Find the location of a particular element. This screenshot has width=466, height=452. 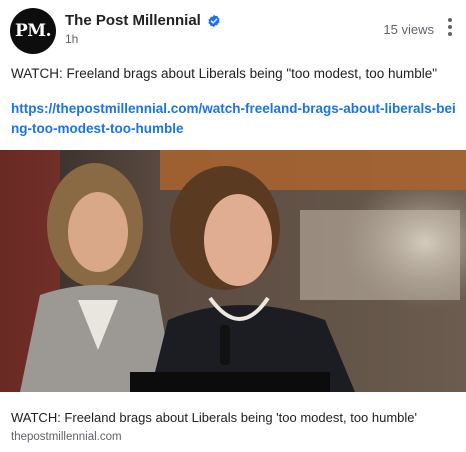

view-count: 15 views is located at coordinates (408, 29).